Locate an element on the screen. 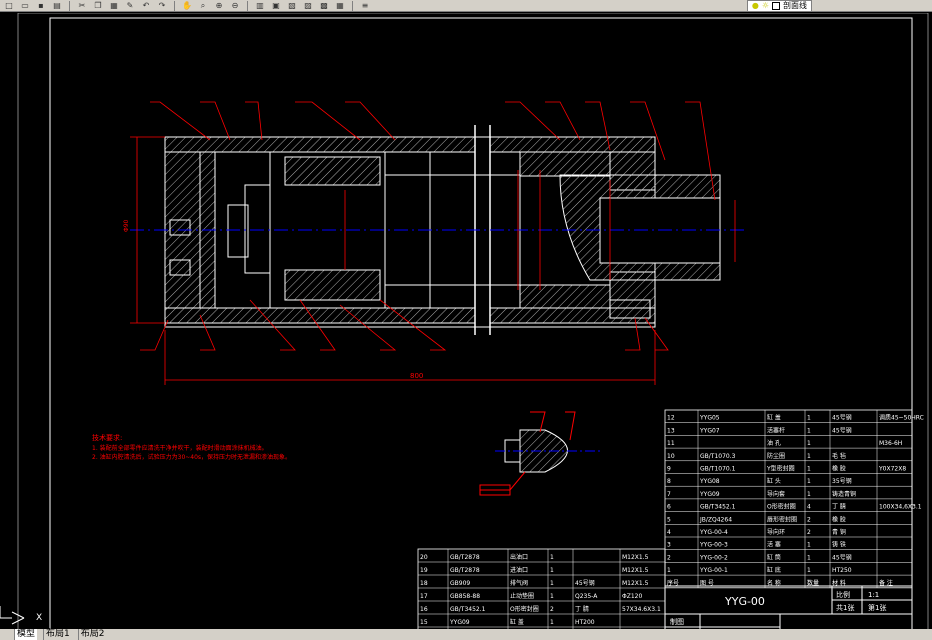 This screenshot has width=932, height=640. bom-cell: 缸 头 is located at coordinates (774, 481).